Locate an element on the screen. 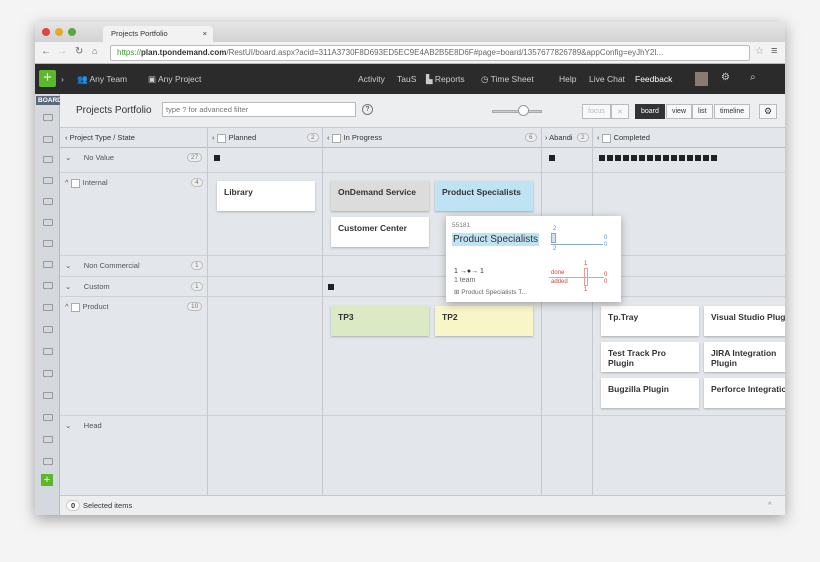 The width and height of the screenshot is (820, 562). zoom-window-button is located at coordinates (72, 32).